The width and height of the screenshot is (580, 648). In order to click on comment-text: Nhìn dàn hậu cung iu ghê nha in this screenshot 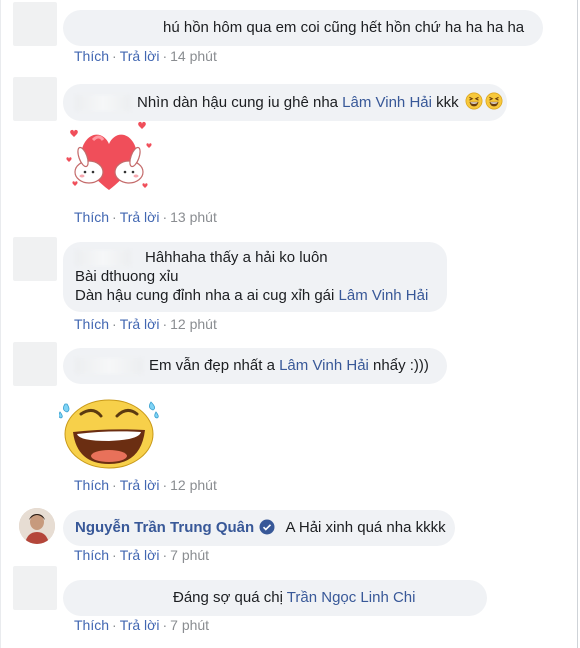, I will do `click(240, 102)`.